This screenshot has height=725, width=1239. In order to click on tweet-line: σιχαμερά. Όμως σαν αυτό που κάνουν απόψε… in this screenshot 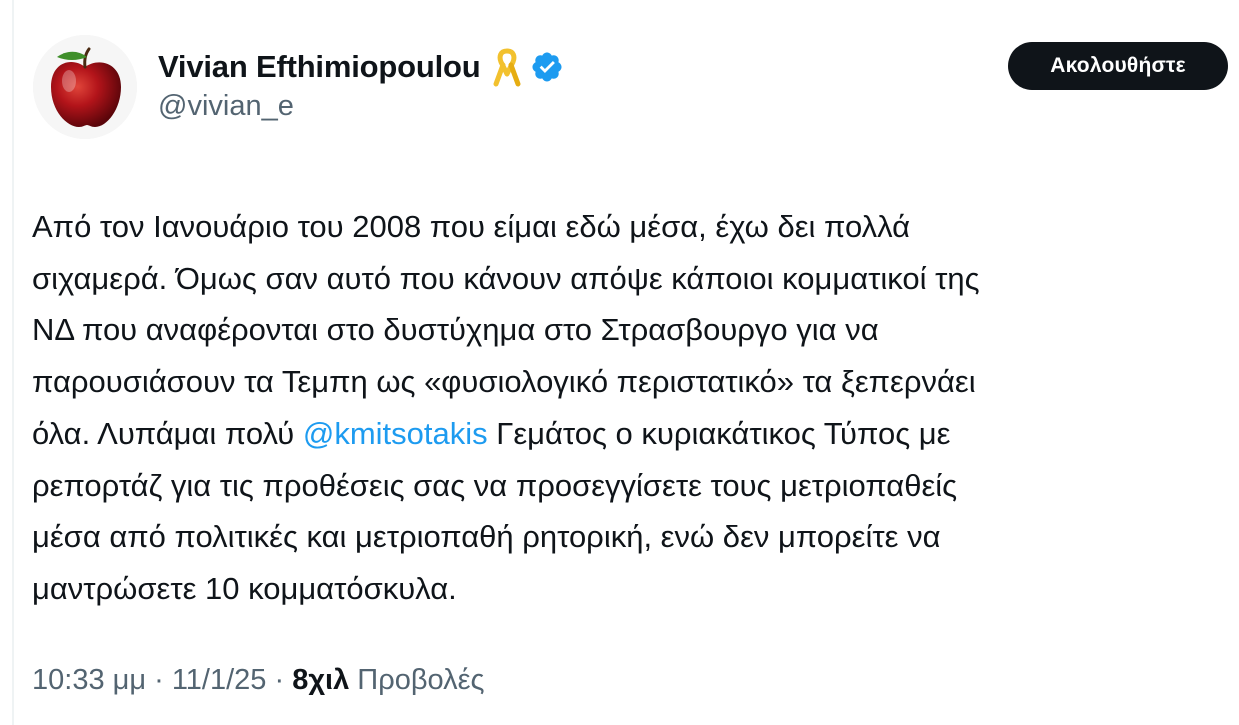, I will do `click(506, 278)`.